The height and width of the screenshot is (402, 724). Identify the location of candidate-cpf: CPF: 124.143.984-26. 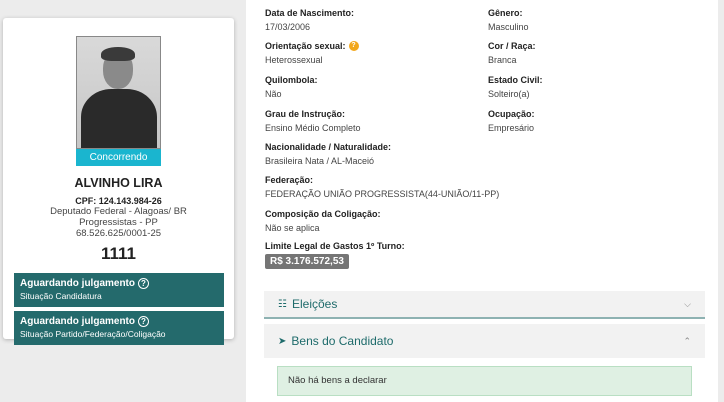
(118, 201).